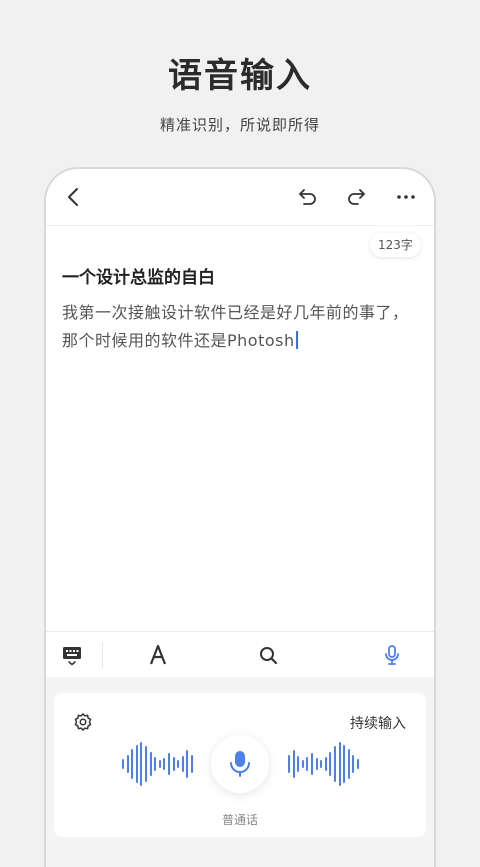  I want to click on editor-topbar, so click(240, 197).